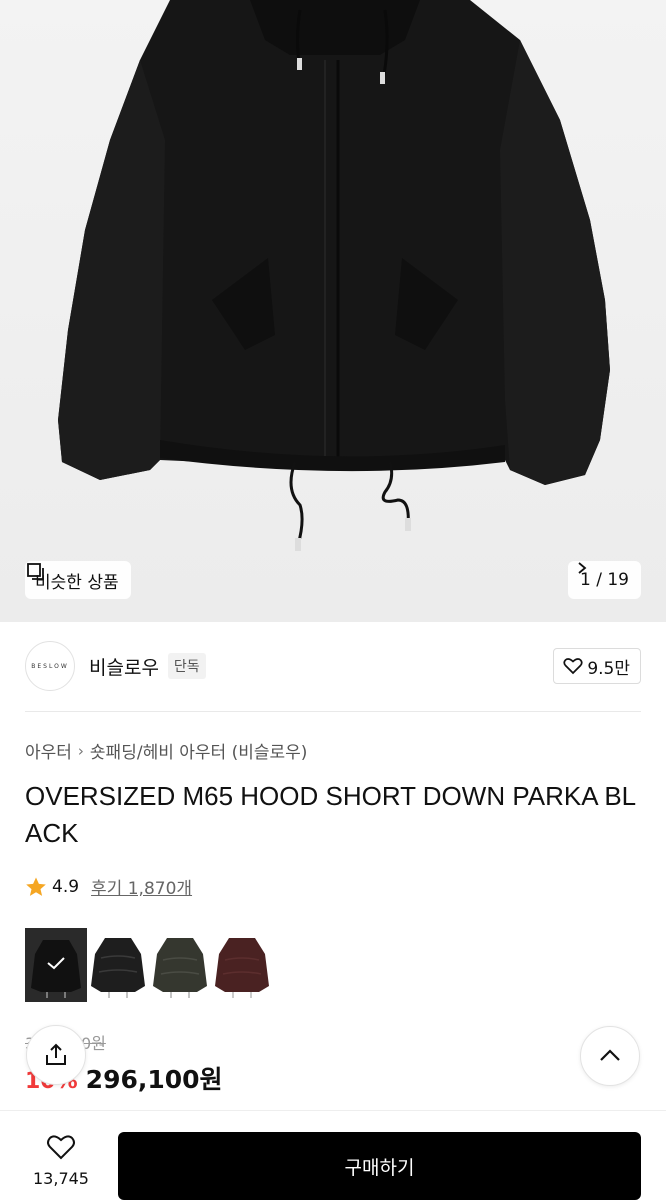 The image size is (666, 1200). I want to click on image-counter-button: 1 / 19, so click(604, 580).